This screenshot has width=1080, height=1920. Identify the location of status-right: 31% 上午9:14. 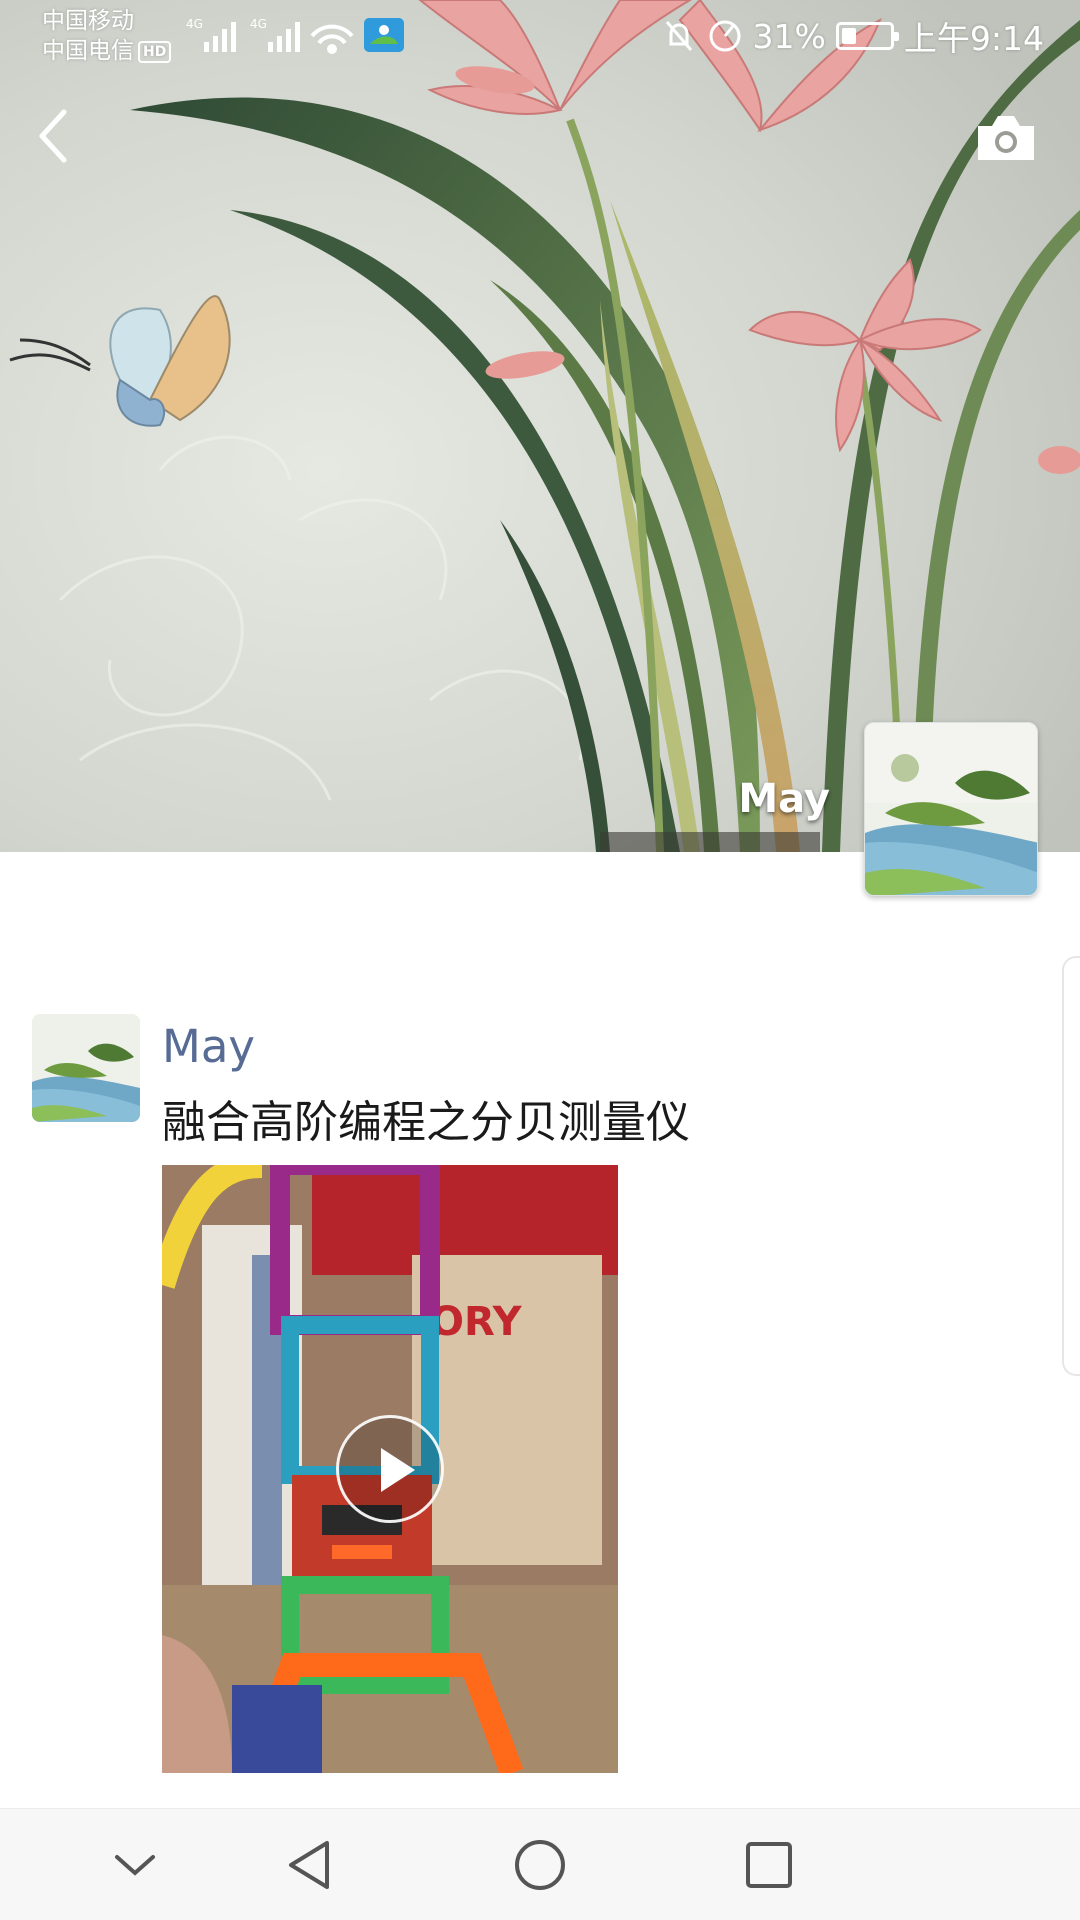
(852, 36).